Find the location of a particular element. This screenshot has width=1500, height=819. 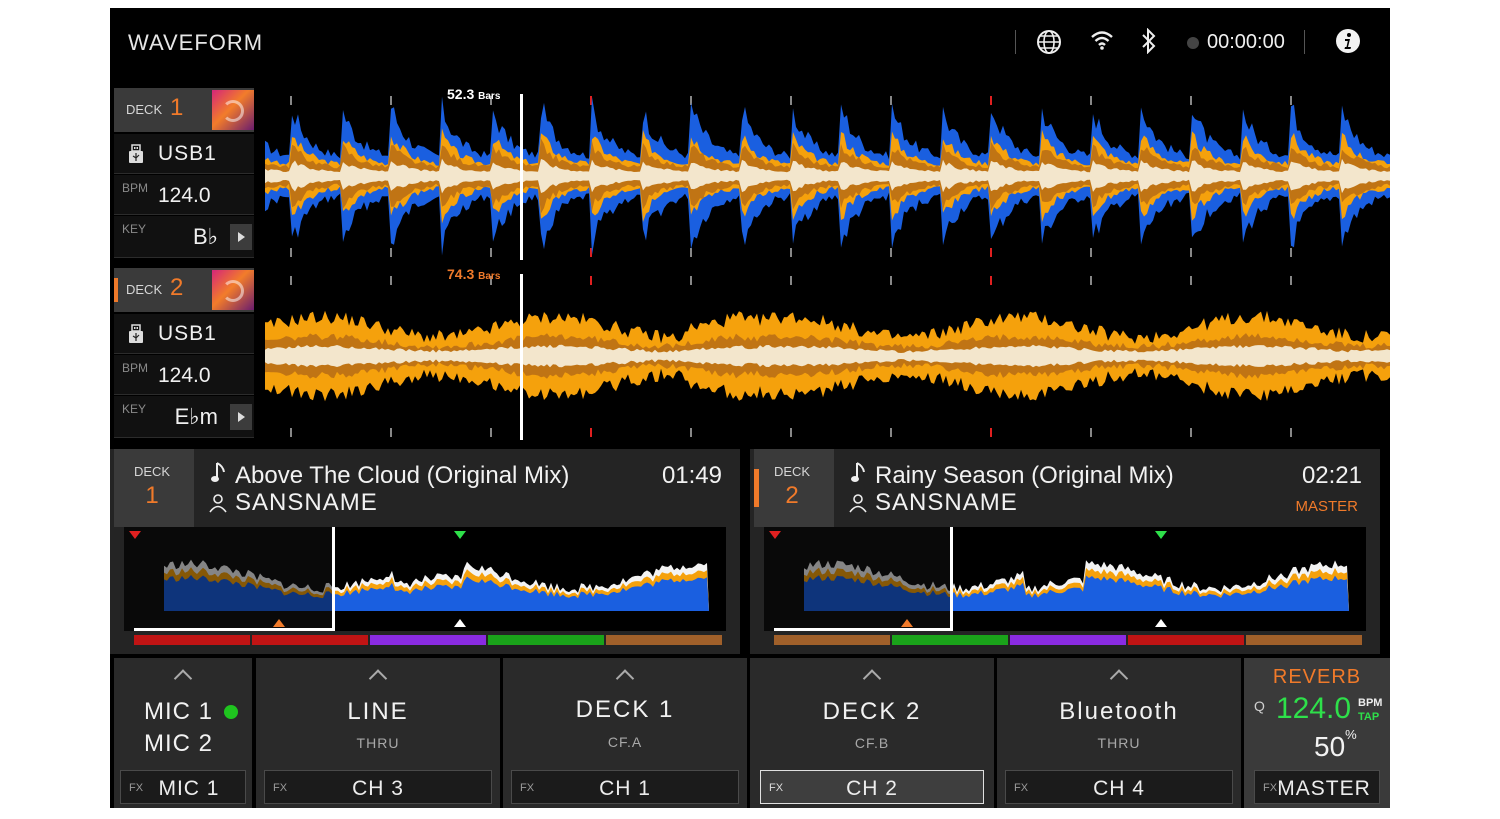

fx-assign-button: FX MIC 1 is located at coordinates (183, 787).